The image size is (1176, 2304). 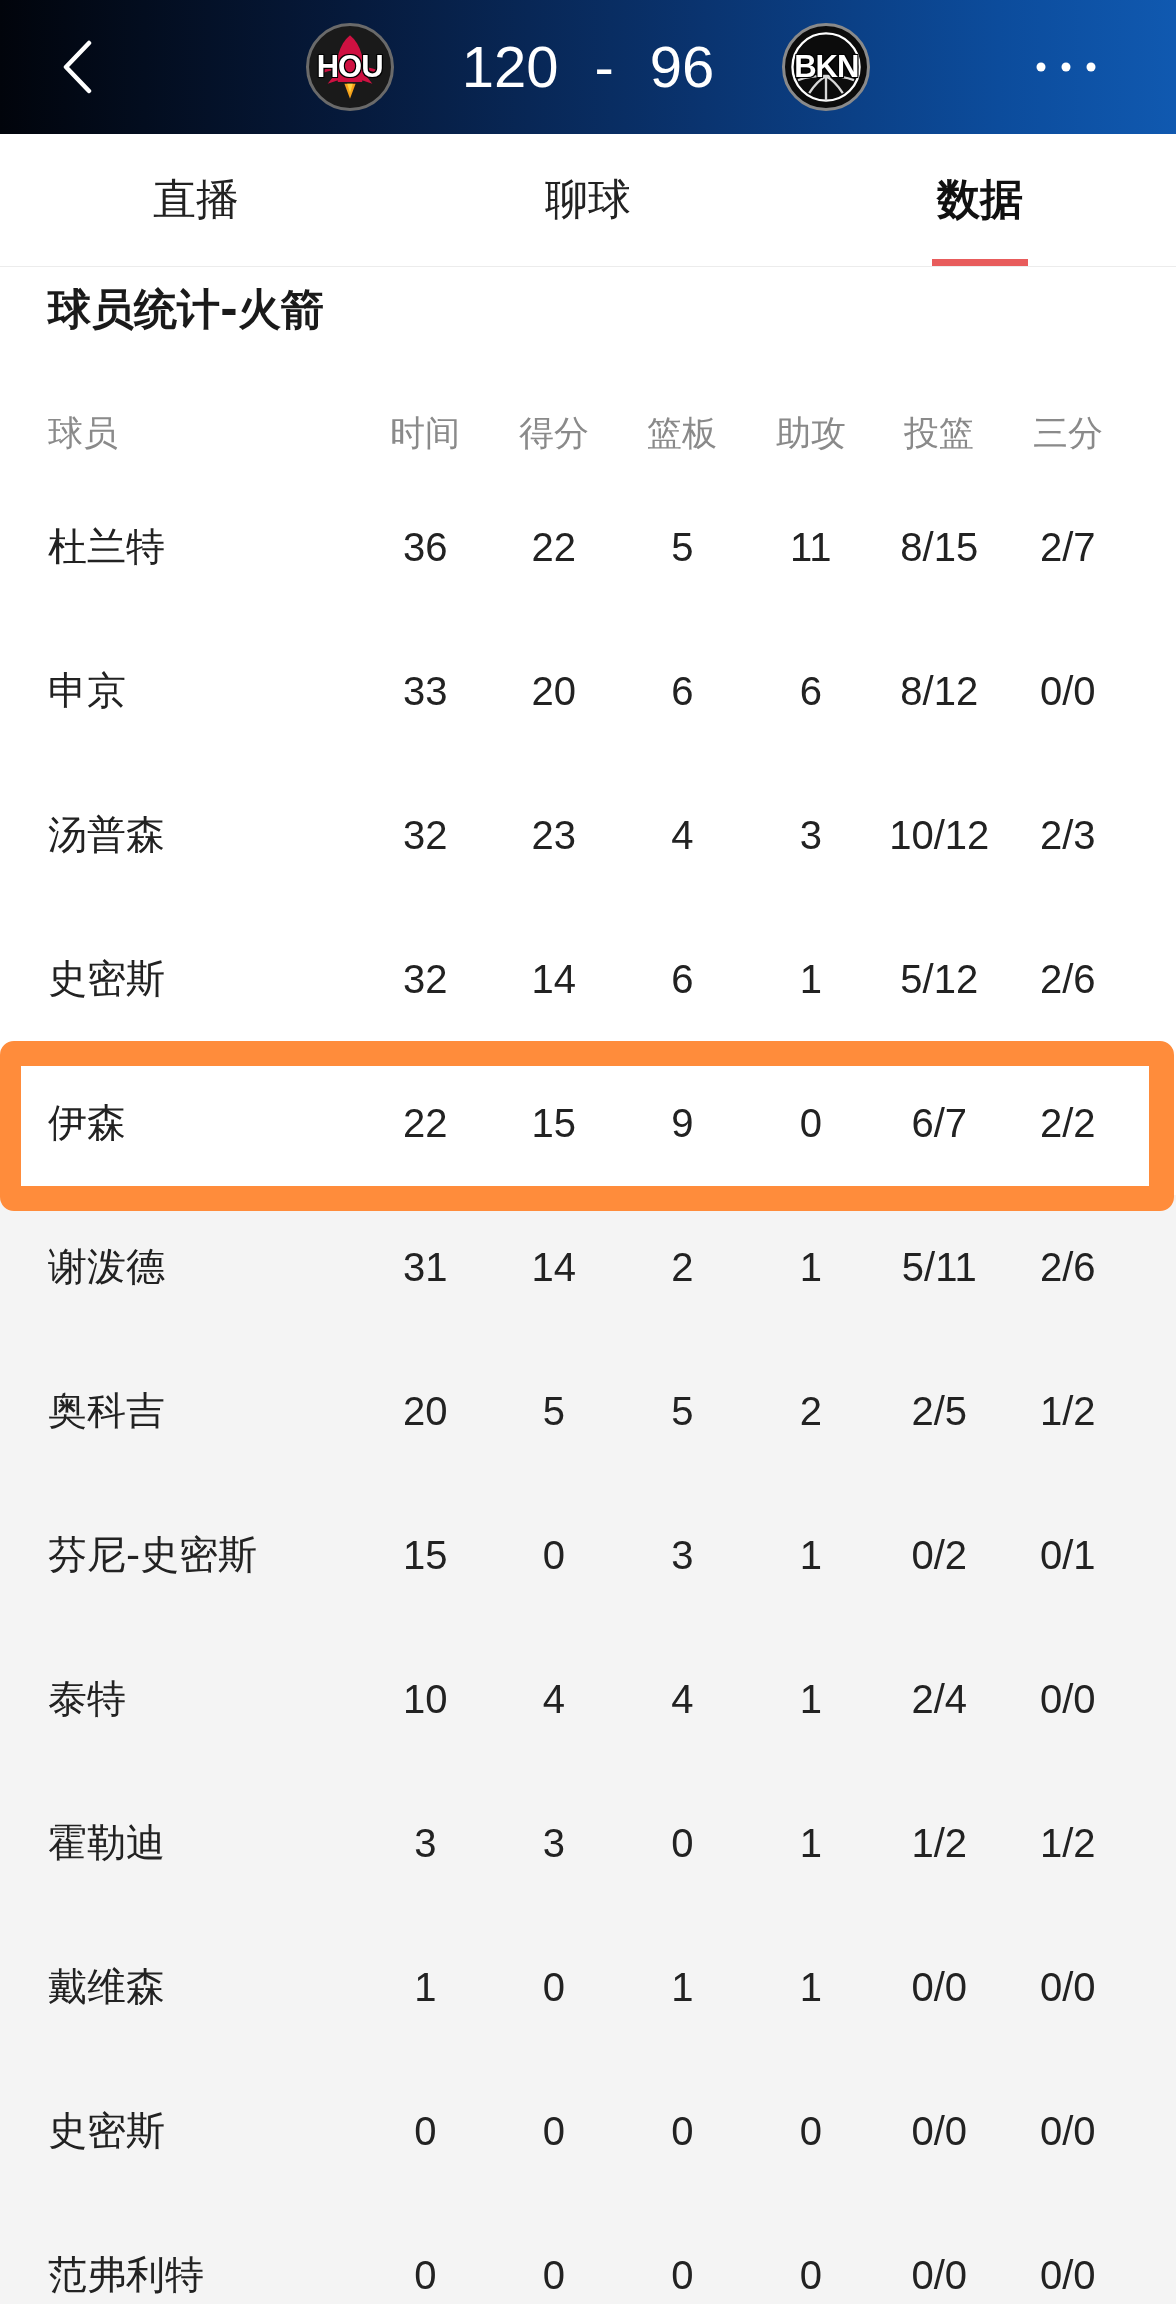 I want to click on tab: 聊球, so click(x=588, y=200).